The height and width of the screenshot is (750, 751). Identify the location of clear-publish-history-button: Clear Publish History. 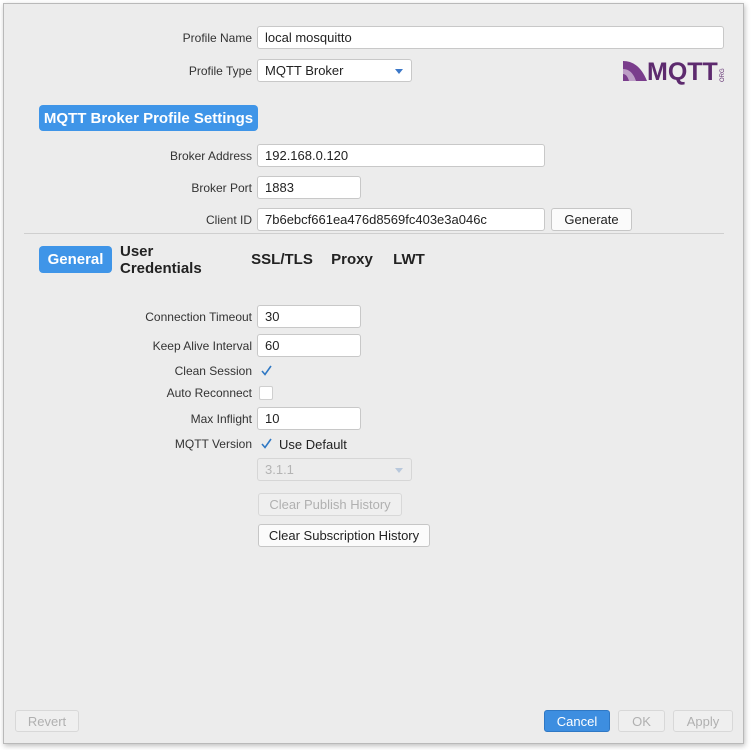
(330, 504).